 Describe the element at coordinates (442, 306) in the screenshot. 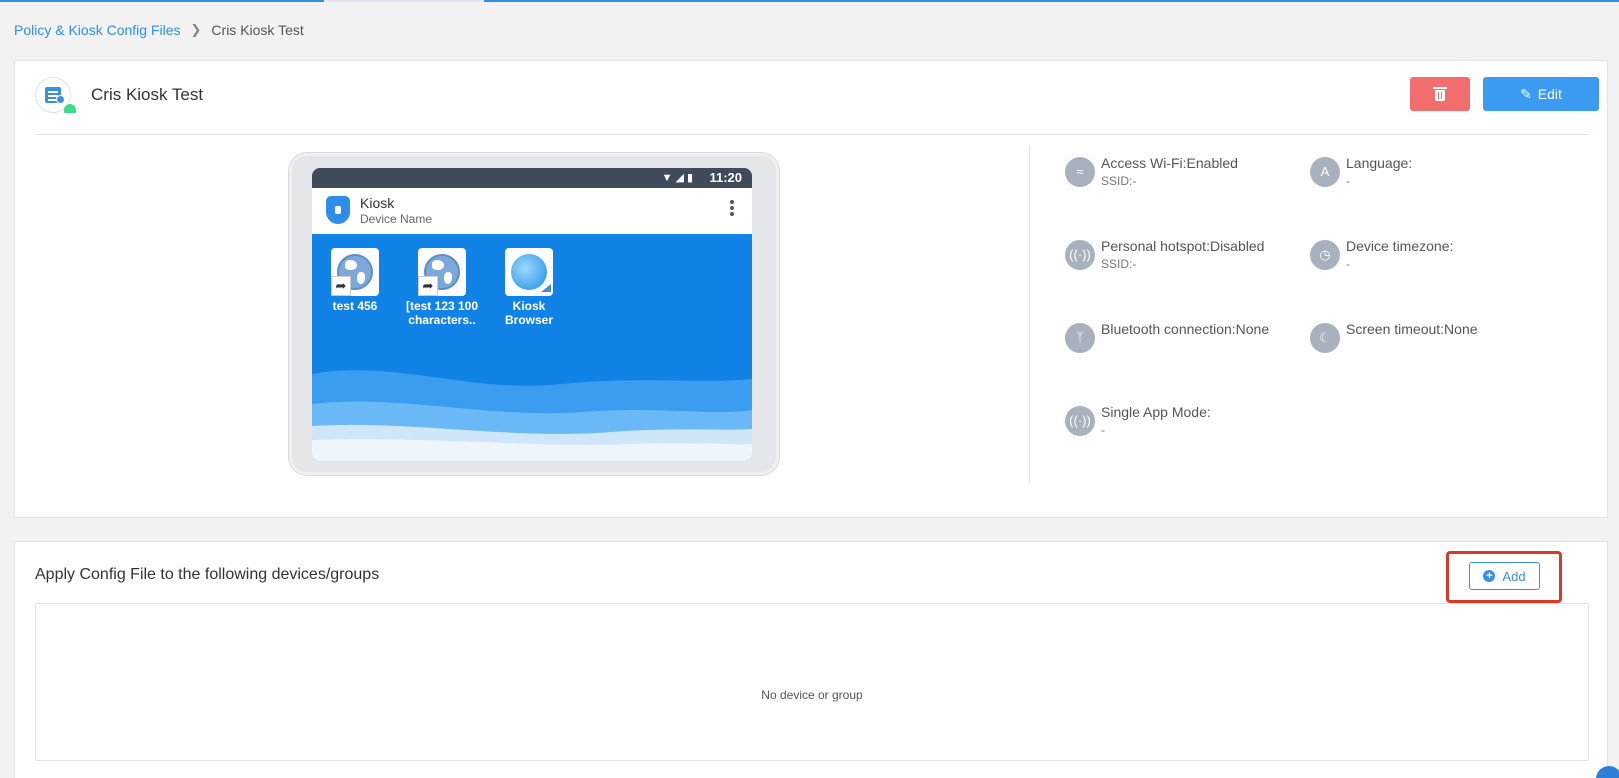

I see `app-label-line-1: [test 123 100` at that location.